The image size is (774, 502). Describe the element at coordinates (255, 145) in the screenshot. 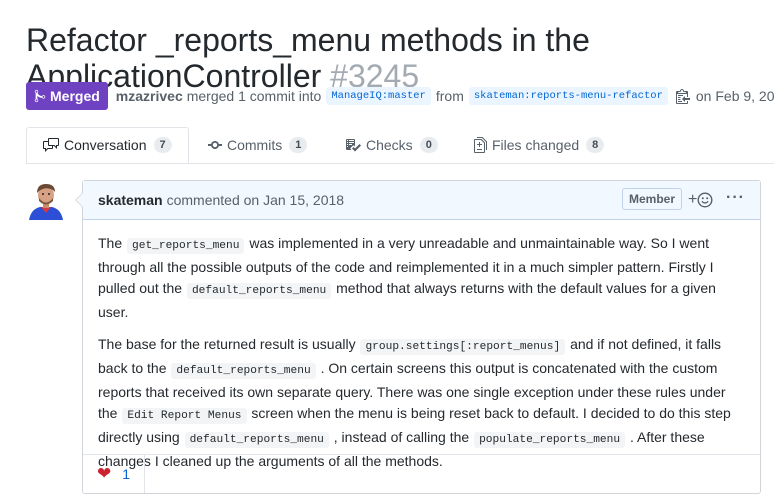

I see `tab-label: Commits` at that location.